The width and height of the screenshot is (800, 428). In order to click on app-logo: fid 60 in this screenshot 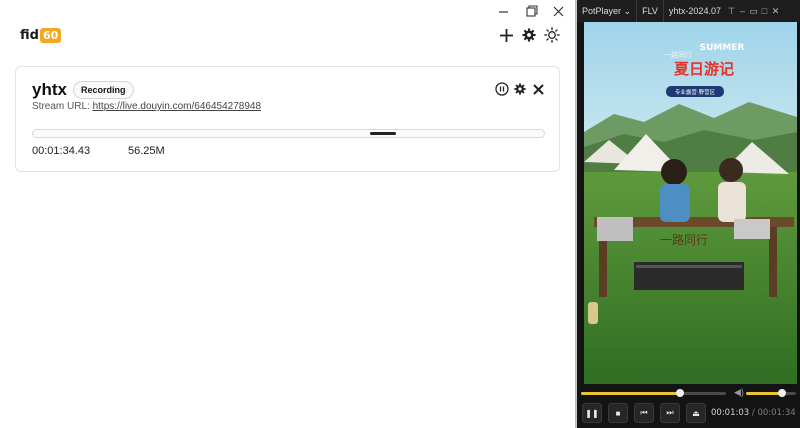, I will do `click(41, 35)`.